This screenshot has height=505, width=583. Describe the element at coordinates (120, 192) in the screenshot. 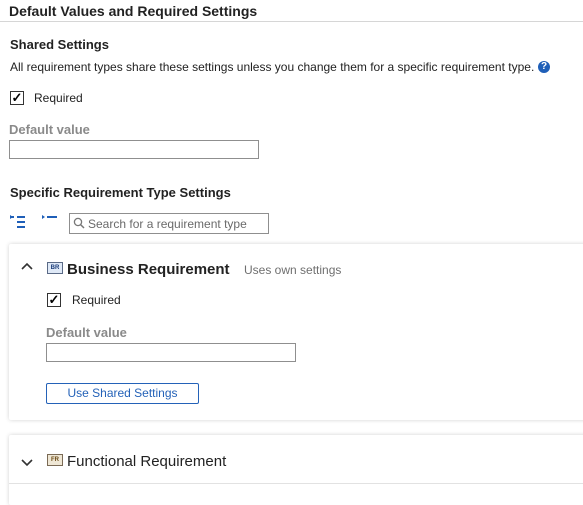

I see `specific-settings-heading: Specific Requirement Type Settings` at that location.